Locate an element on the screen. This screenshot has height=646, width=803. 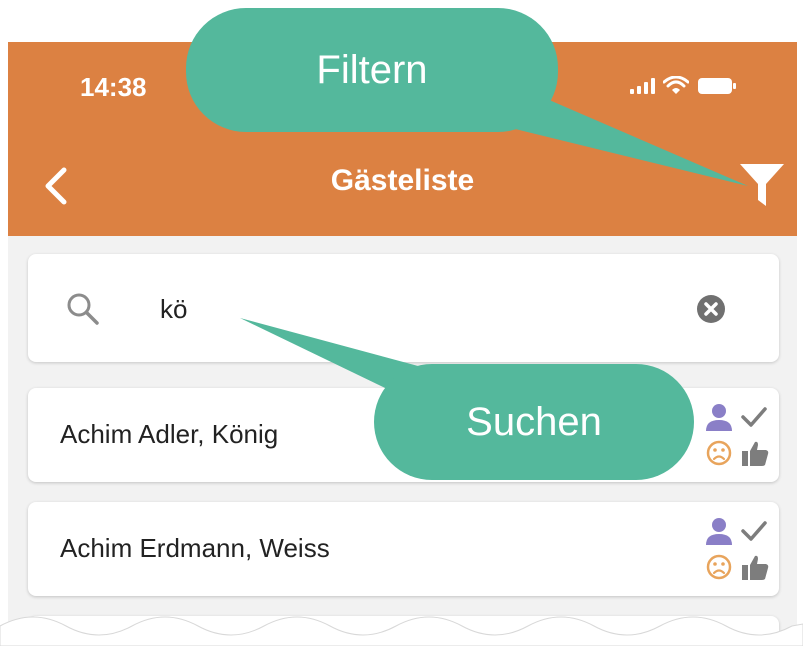
filter-callout: Filtern is located at coordinates (372, 70).